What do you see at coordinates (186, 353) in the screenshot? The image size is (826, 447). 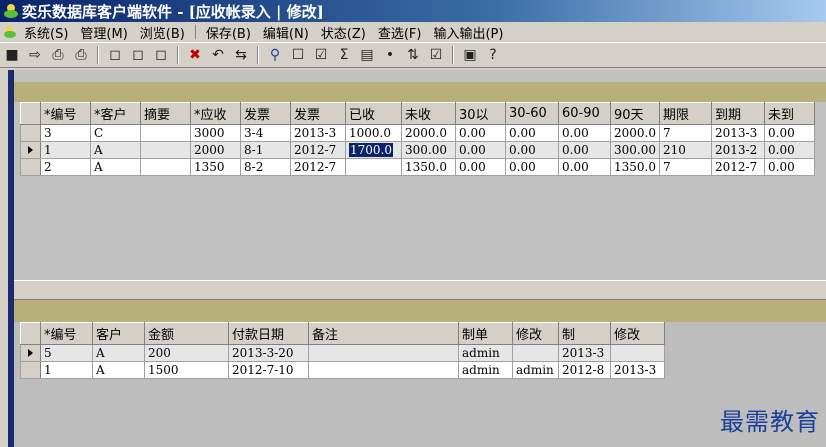 I see `table-cell: 200` at bounding box center [186, 353].